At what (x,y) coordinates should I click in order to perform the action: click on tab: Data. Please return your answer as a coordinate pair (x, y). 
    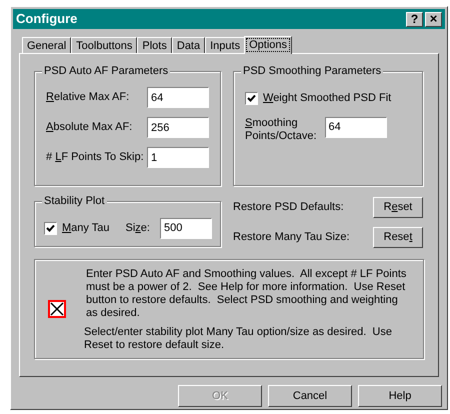
    Looking at the image, I should click on (189, 45).